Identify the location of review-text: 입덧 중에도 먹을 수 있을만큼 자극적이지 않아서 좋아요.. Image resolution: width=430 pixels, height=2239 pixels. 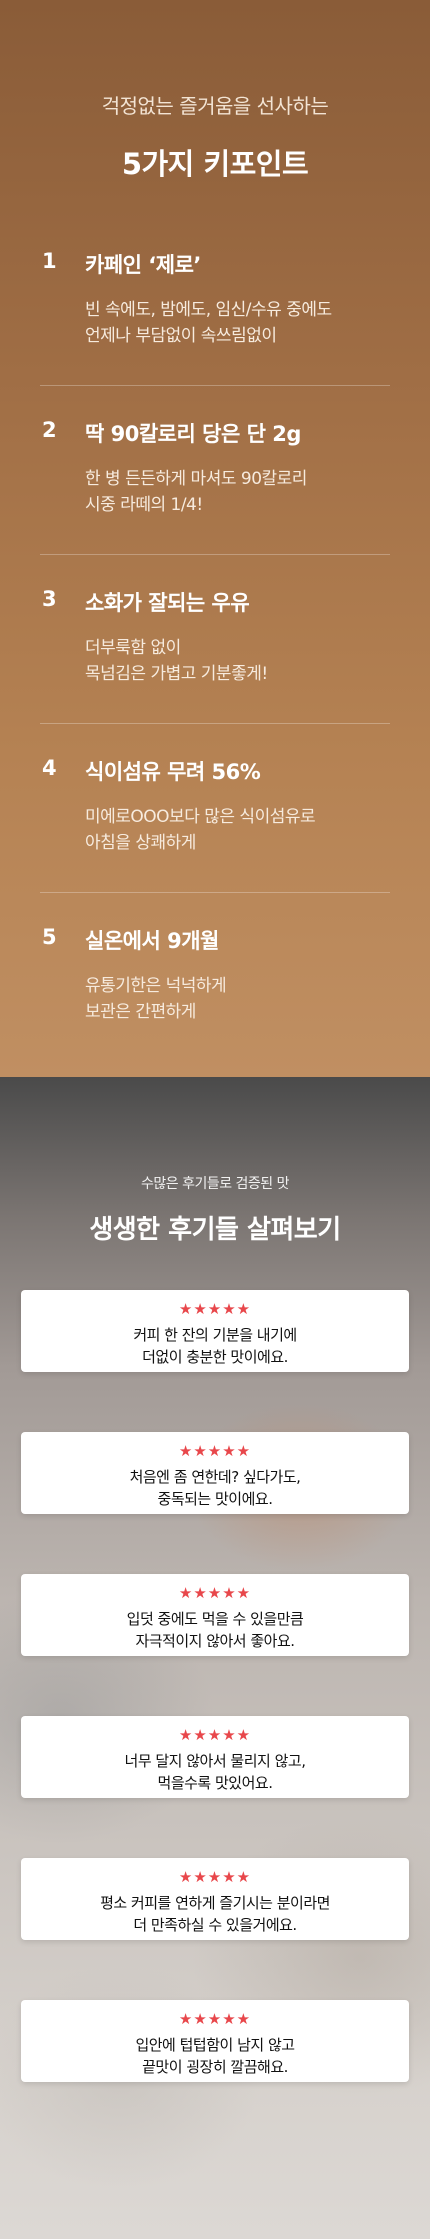
(215, 1630).